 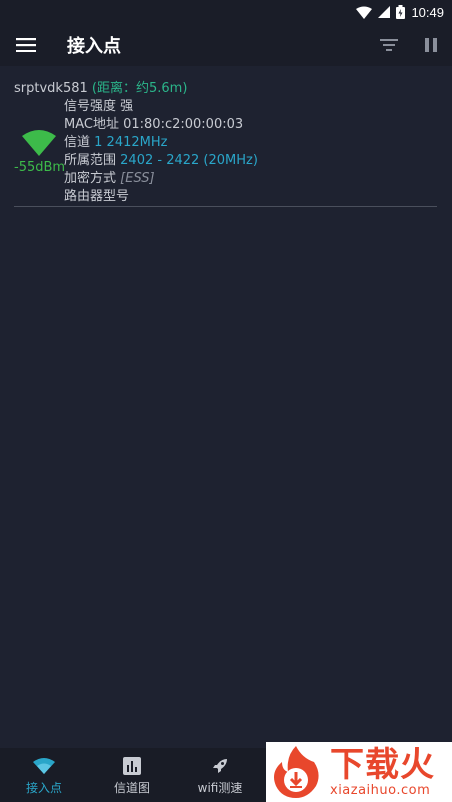 I want to click on pause-icon, so click(x=431, y=45).